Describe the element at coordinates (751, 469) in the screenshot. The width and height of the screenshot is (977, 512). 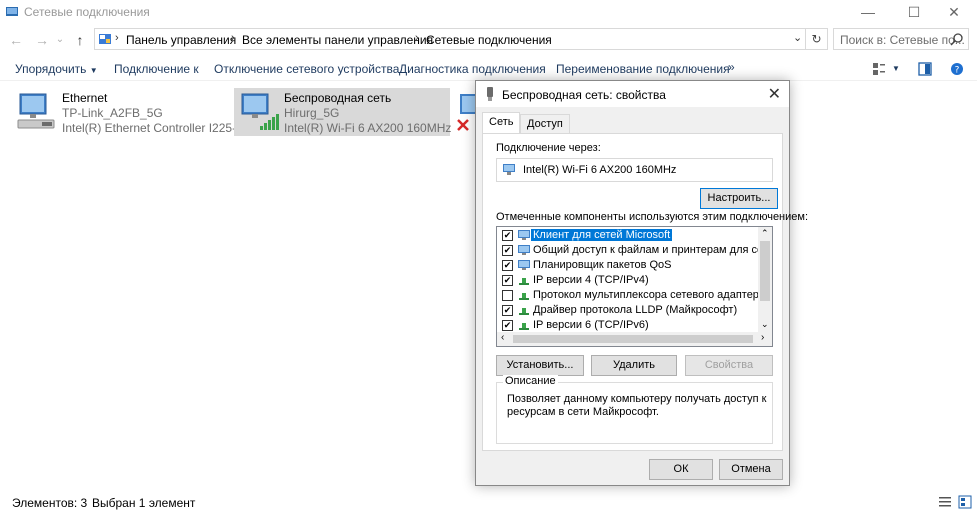
I see `cancel-button: Отмена` at that location.